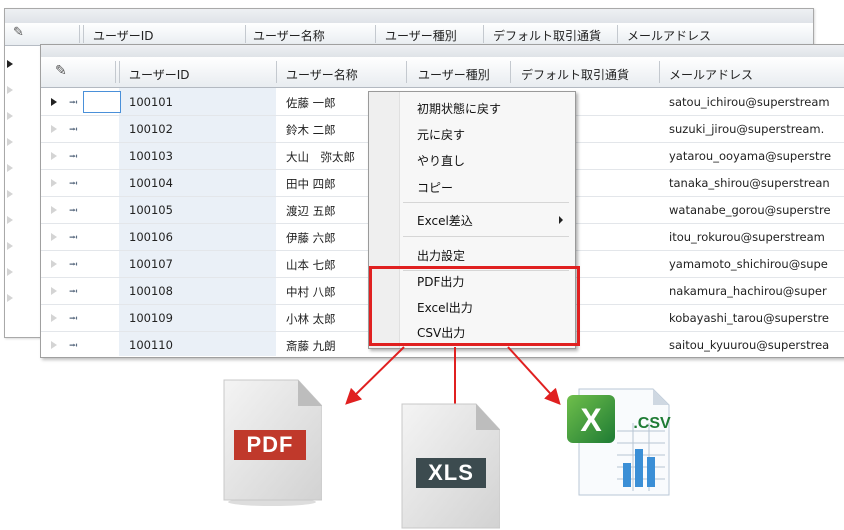 The image size is (844, 530). Describe the element at coordinates (652, 423) in the screenshot. I see `csv-label: .CSV` at that location.